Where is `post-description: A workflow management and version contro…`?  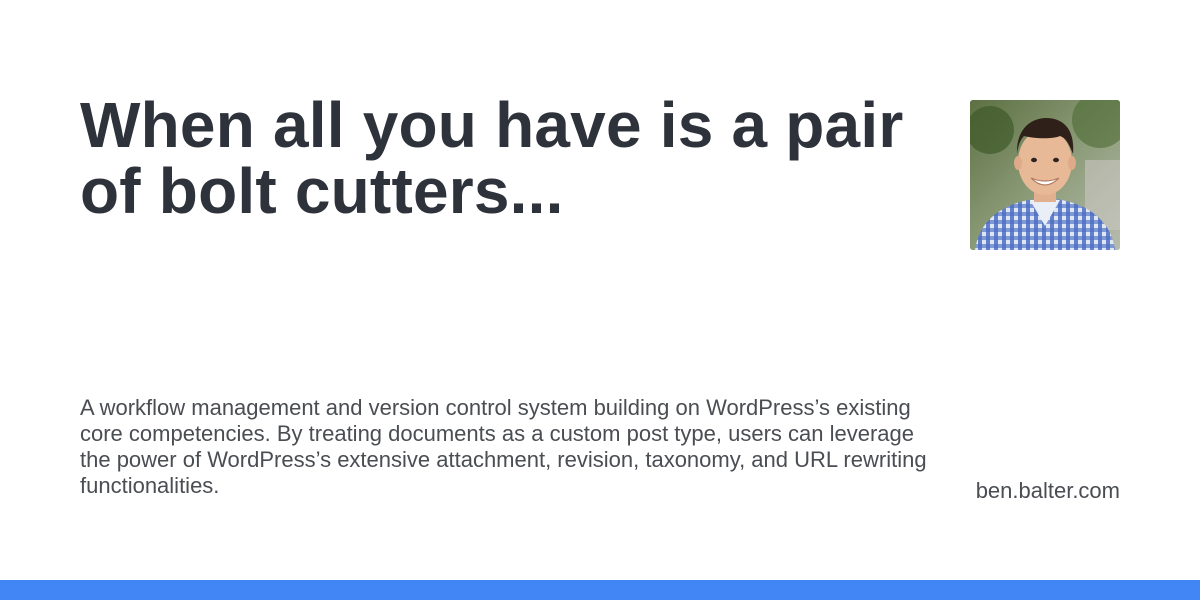 post-description: A workflow management and version contro… is located at coordinates (503, 446).